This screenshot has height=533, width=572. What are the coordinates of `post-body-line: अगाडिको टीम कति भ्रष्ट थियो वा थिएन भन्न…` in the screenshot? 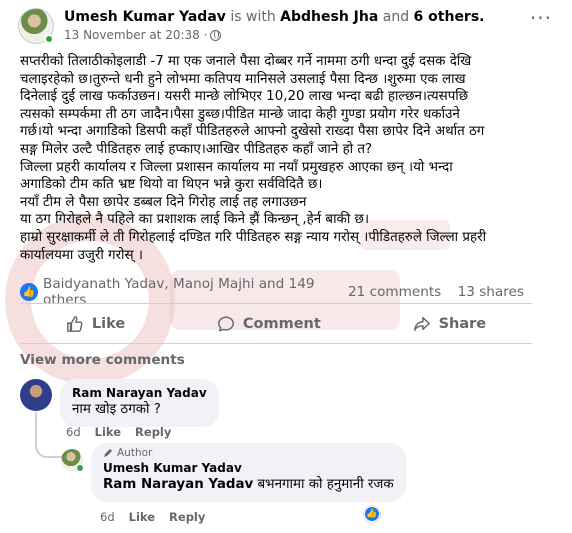 It's located at (171, 185).